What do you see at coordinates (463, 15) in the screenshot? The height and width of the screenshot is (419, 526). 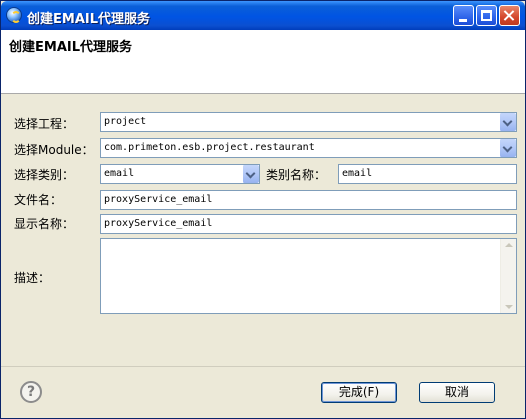 I see `minimize-button` at bounding box center [463, 15].